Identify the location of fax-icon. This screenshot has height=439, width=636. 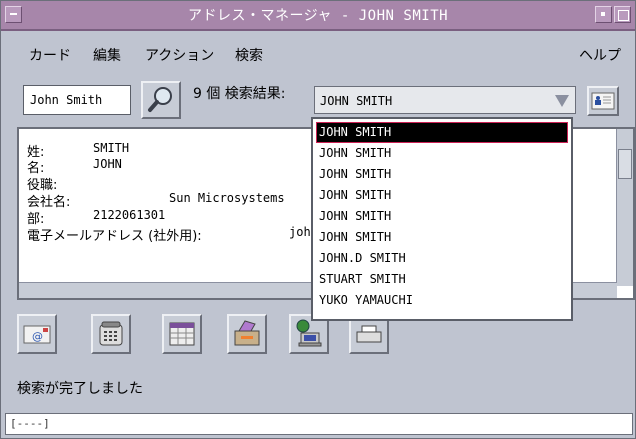
(247, 333).